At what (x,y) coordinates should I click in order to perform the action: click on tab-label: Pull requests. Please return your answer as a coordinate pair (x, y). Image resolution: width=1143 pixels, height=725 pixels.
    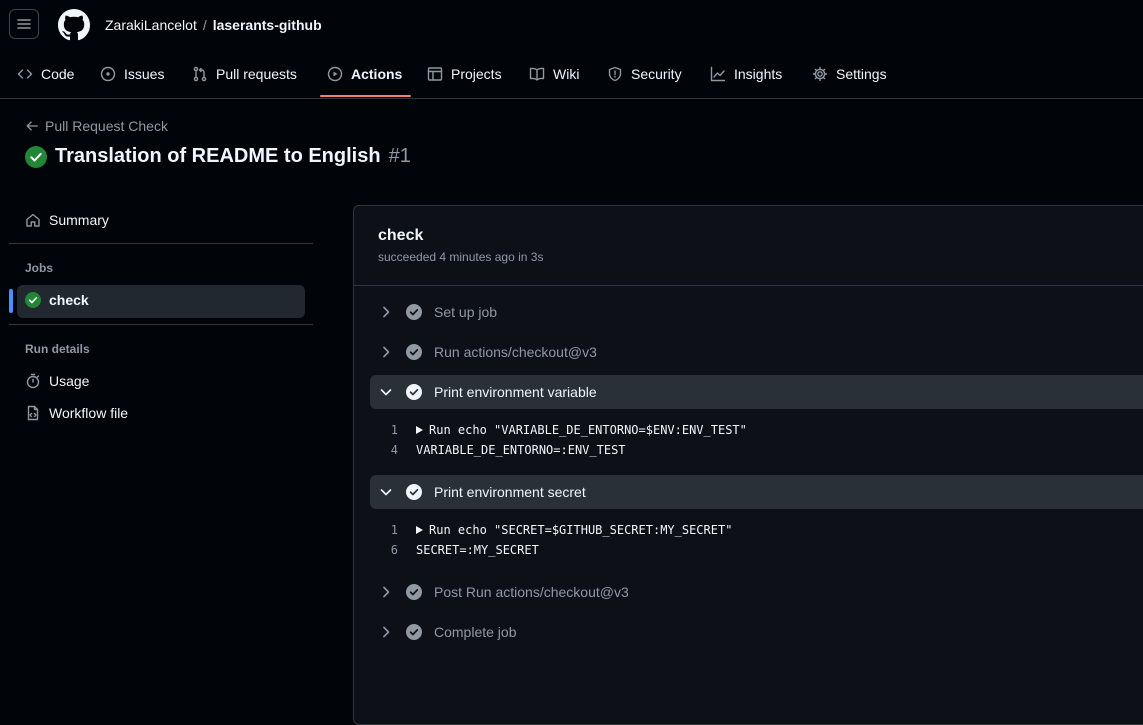
    Looking at the image, I should click on (256, 74).